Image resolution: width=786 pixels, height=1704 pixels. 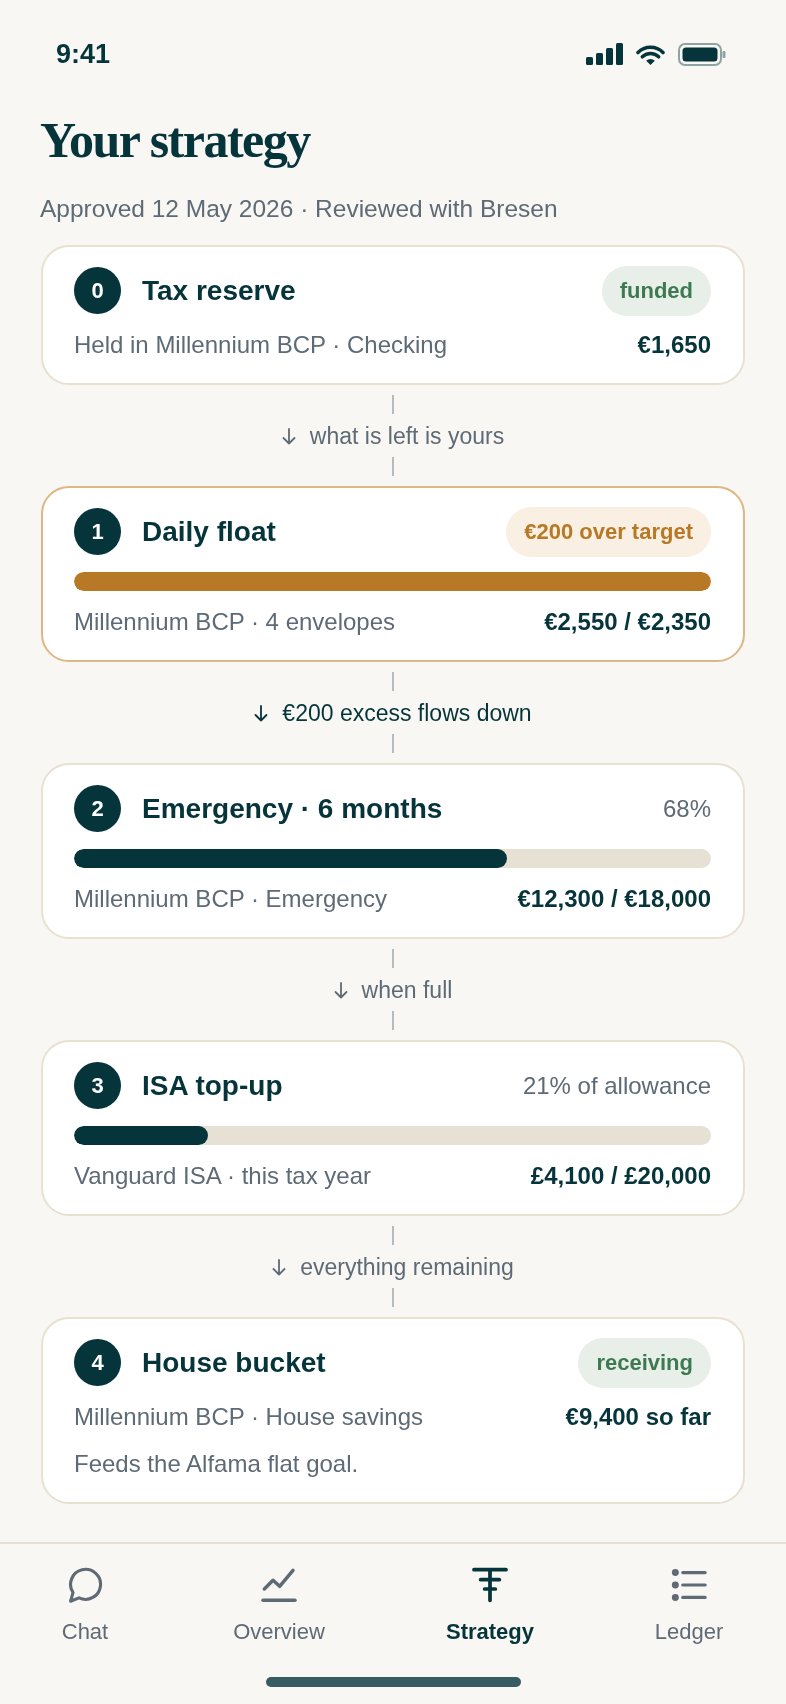 What do you see at coordinates (212, 1085) in the screenshot?
I see `bucket-title: ISA top-up` at bounding box center [212, 1085].